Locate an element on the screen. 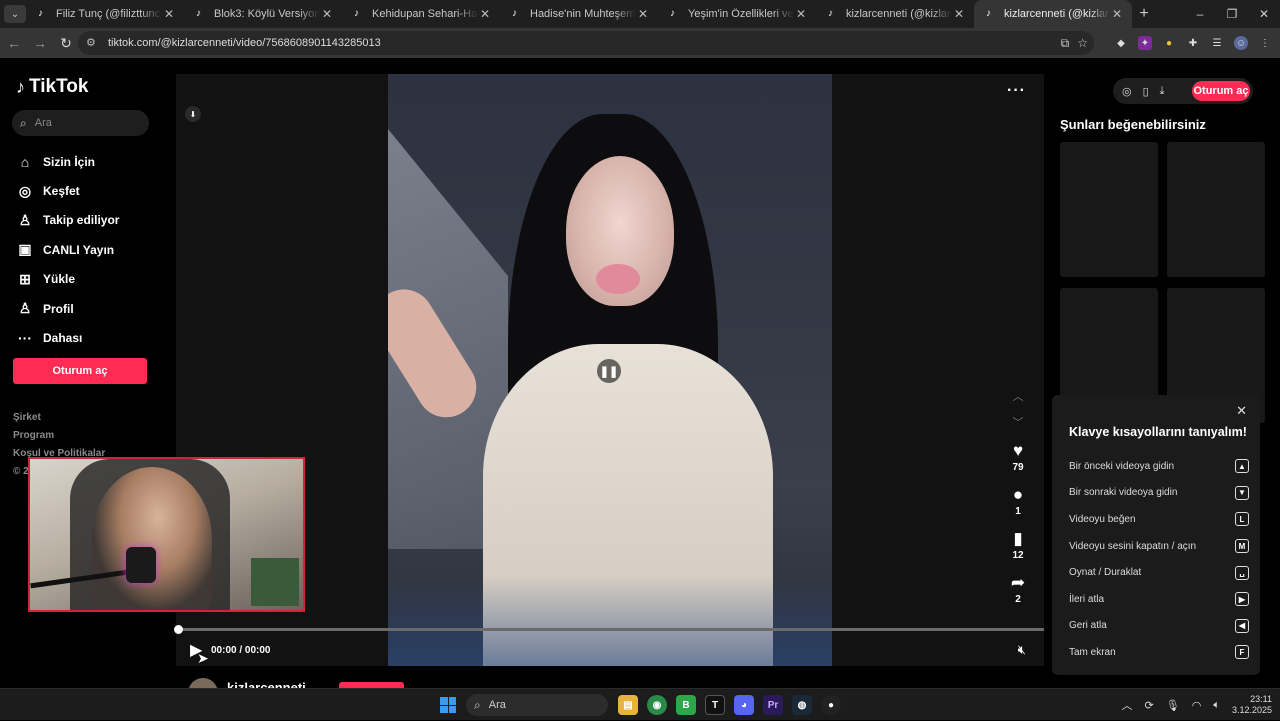  search-input: ⌕ Ara is located at coordinates (80, 123).